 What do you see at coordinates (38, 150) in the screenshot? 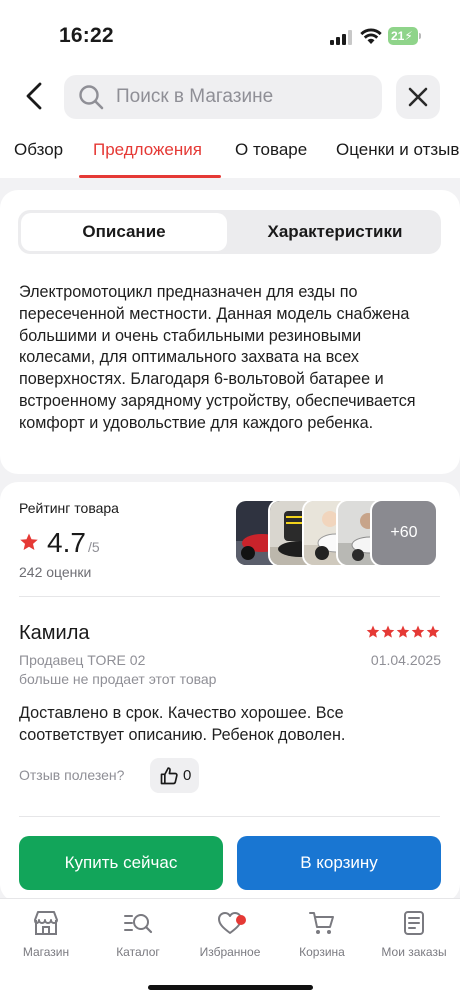
I see `tab-overview: Обзор` at bounding box center [38, 150].